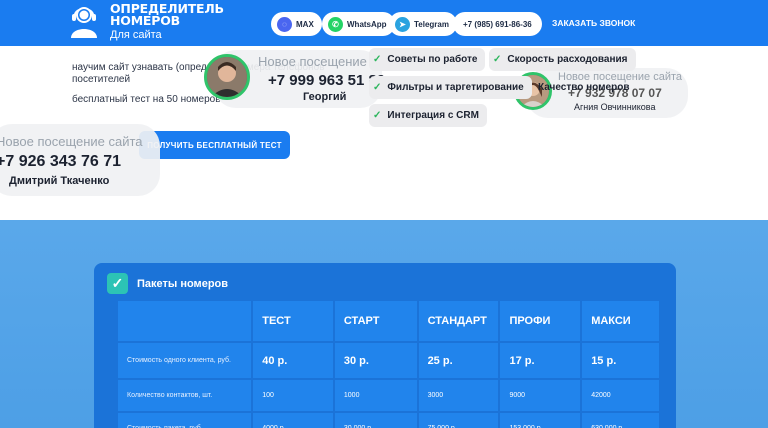 The image size is (768, 428). Describe the element at coordinates (335, 24) in the screenshot. I see `whatsapp-icon: ✆` at that location.